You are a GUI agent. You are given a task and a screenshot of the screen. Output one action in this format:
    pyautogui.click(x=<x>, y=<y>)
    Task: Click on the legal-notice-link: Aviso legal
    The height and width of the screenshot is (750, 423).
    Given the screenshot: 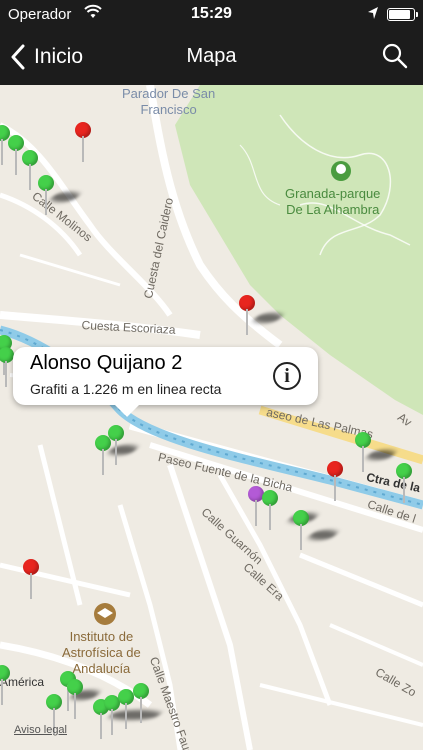 What is the action you would take?
    pyautogui.click(x=40, y=730)
    